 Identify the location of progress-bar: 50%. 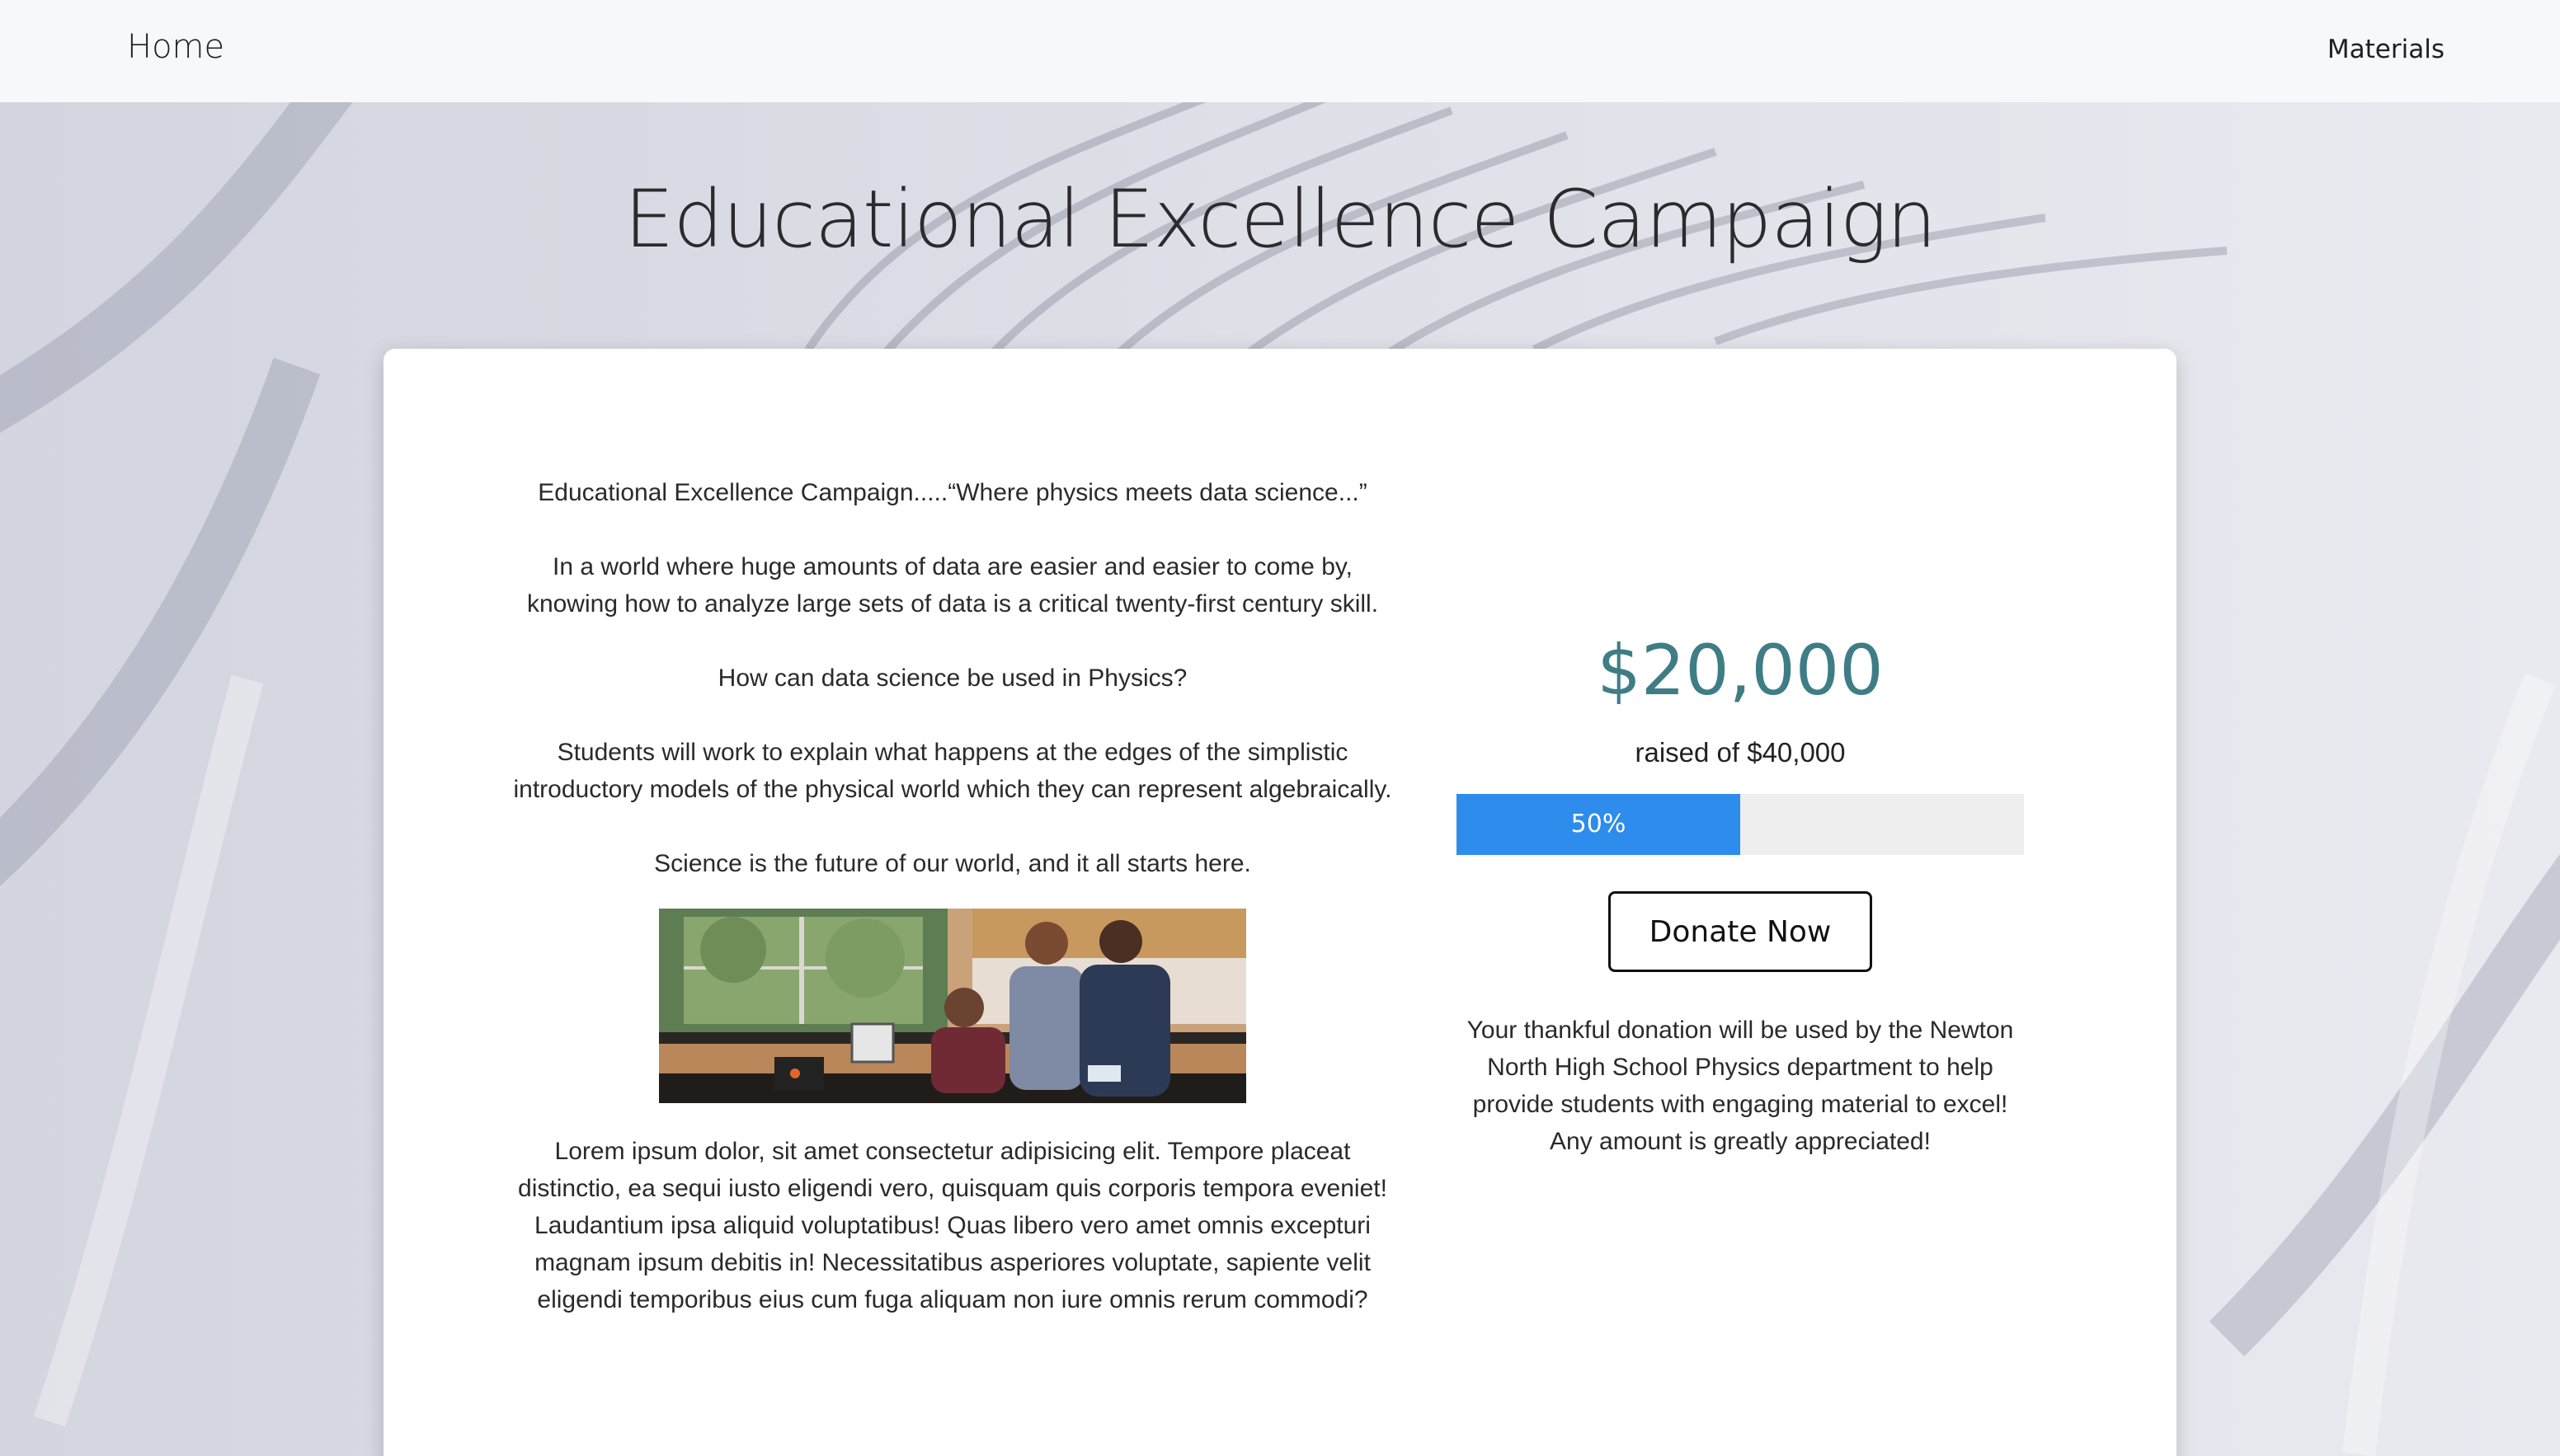
(1740, 824).